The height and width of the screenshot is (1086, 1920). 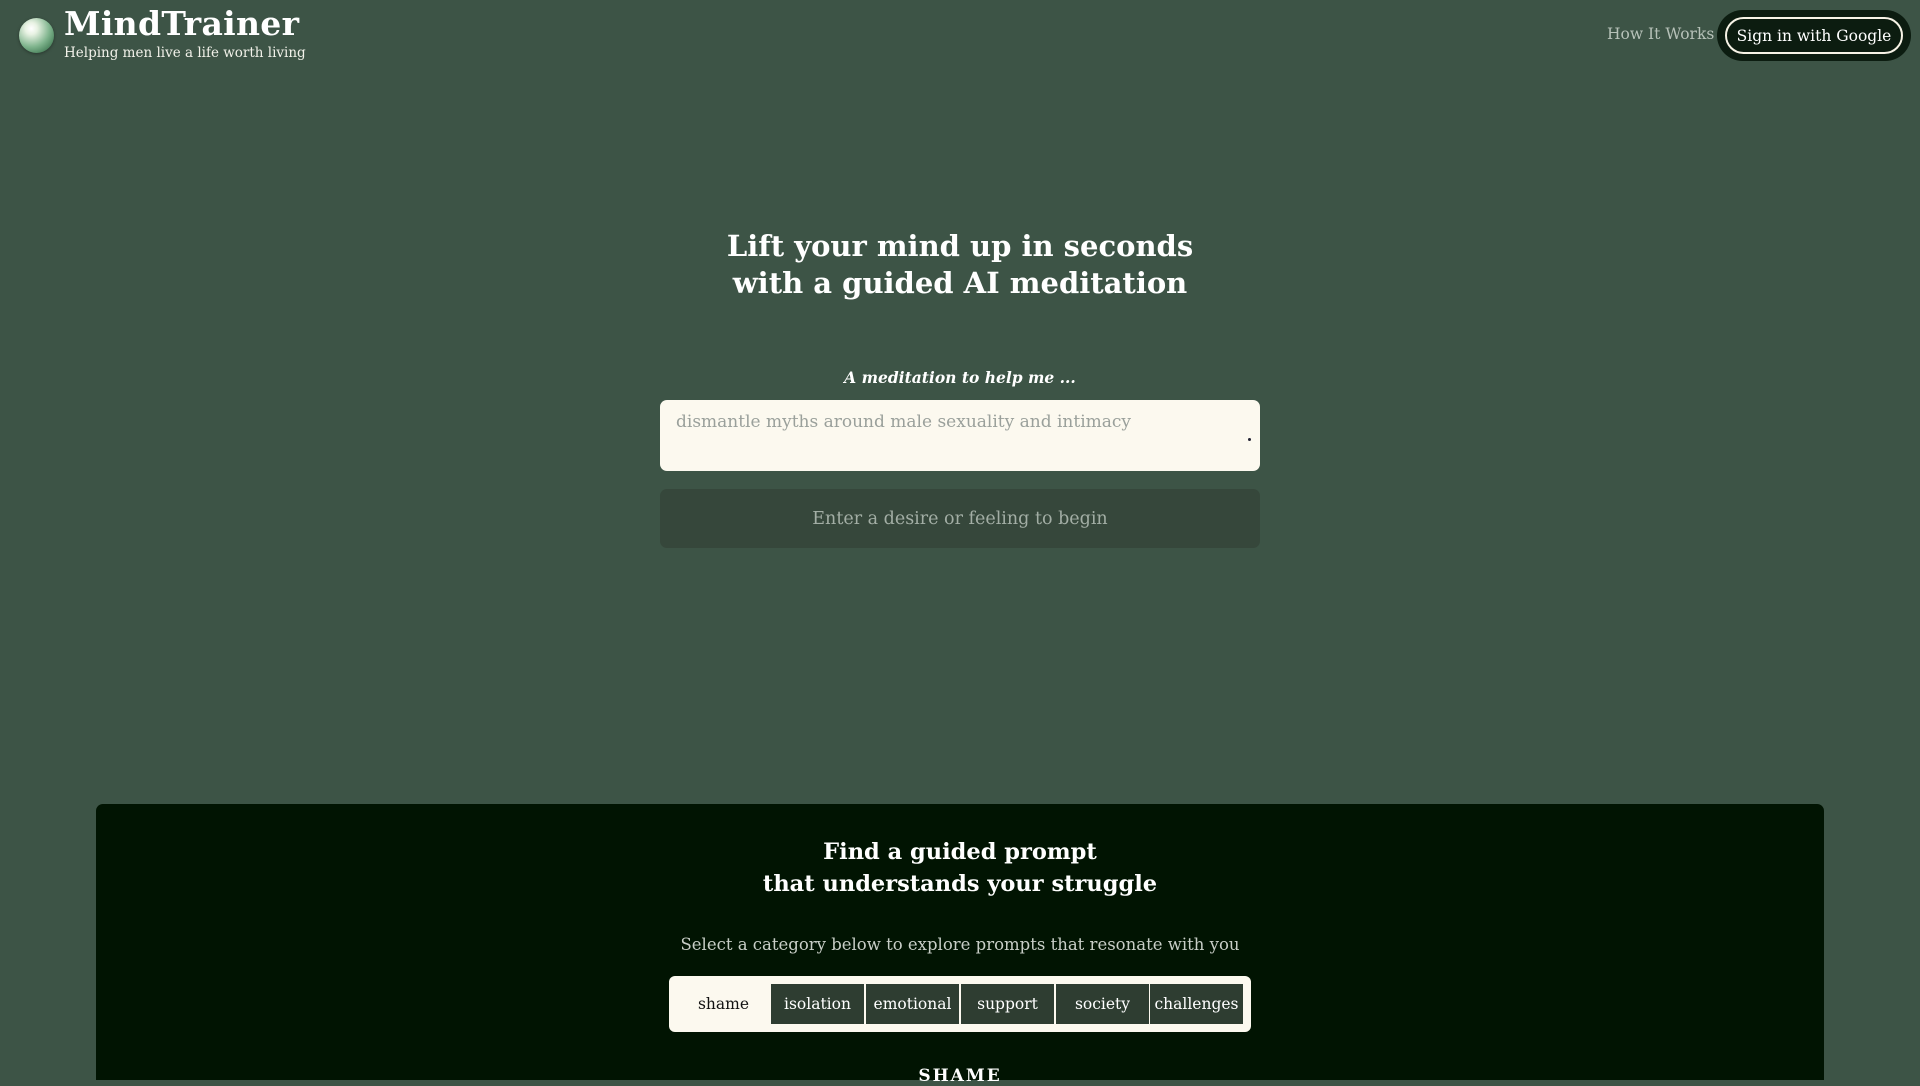 What do you see at coordinates (181, 23) in the screenshot?
I see `brand-name: MindTrainer` at bounding box center [181, 23].